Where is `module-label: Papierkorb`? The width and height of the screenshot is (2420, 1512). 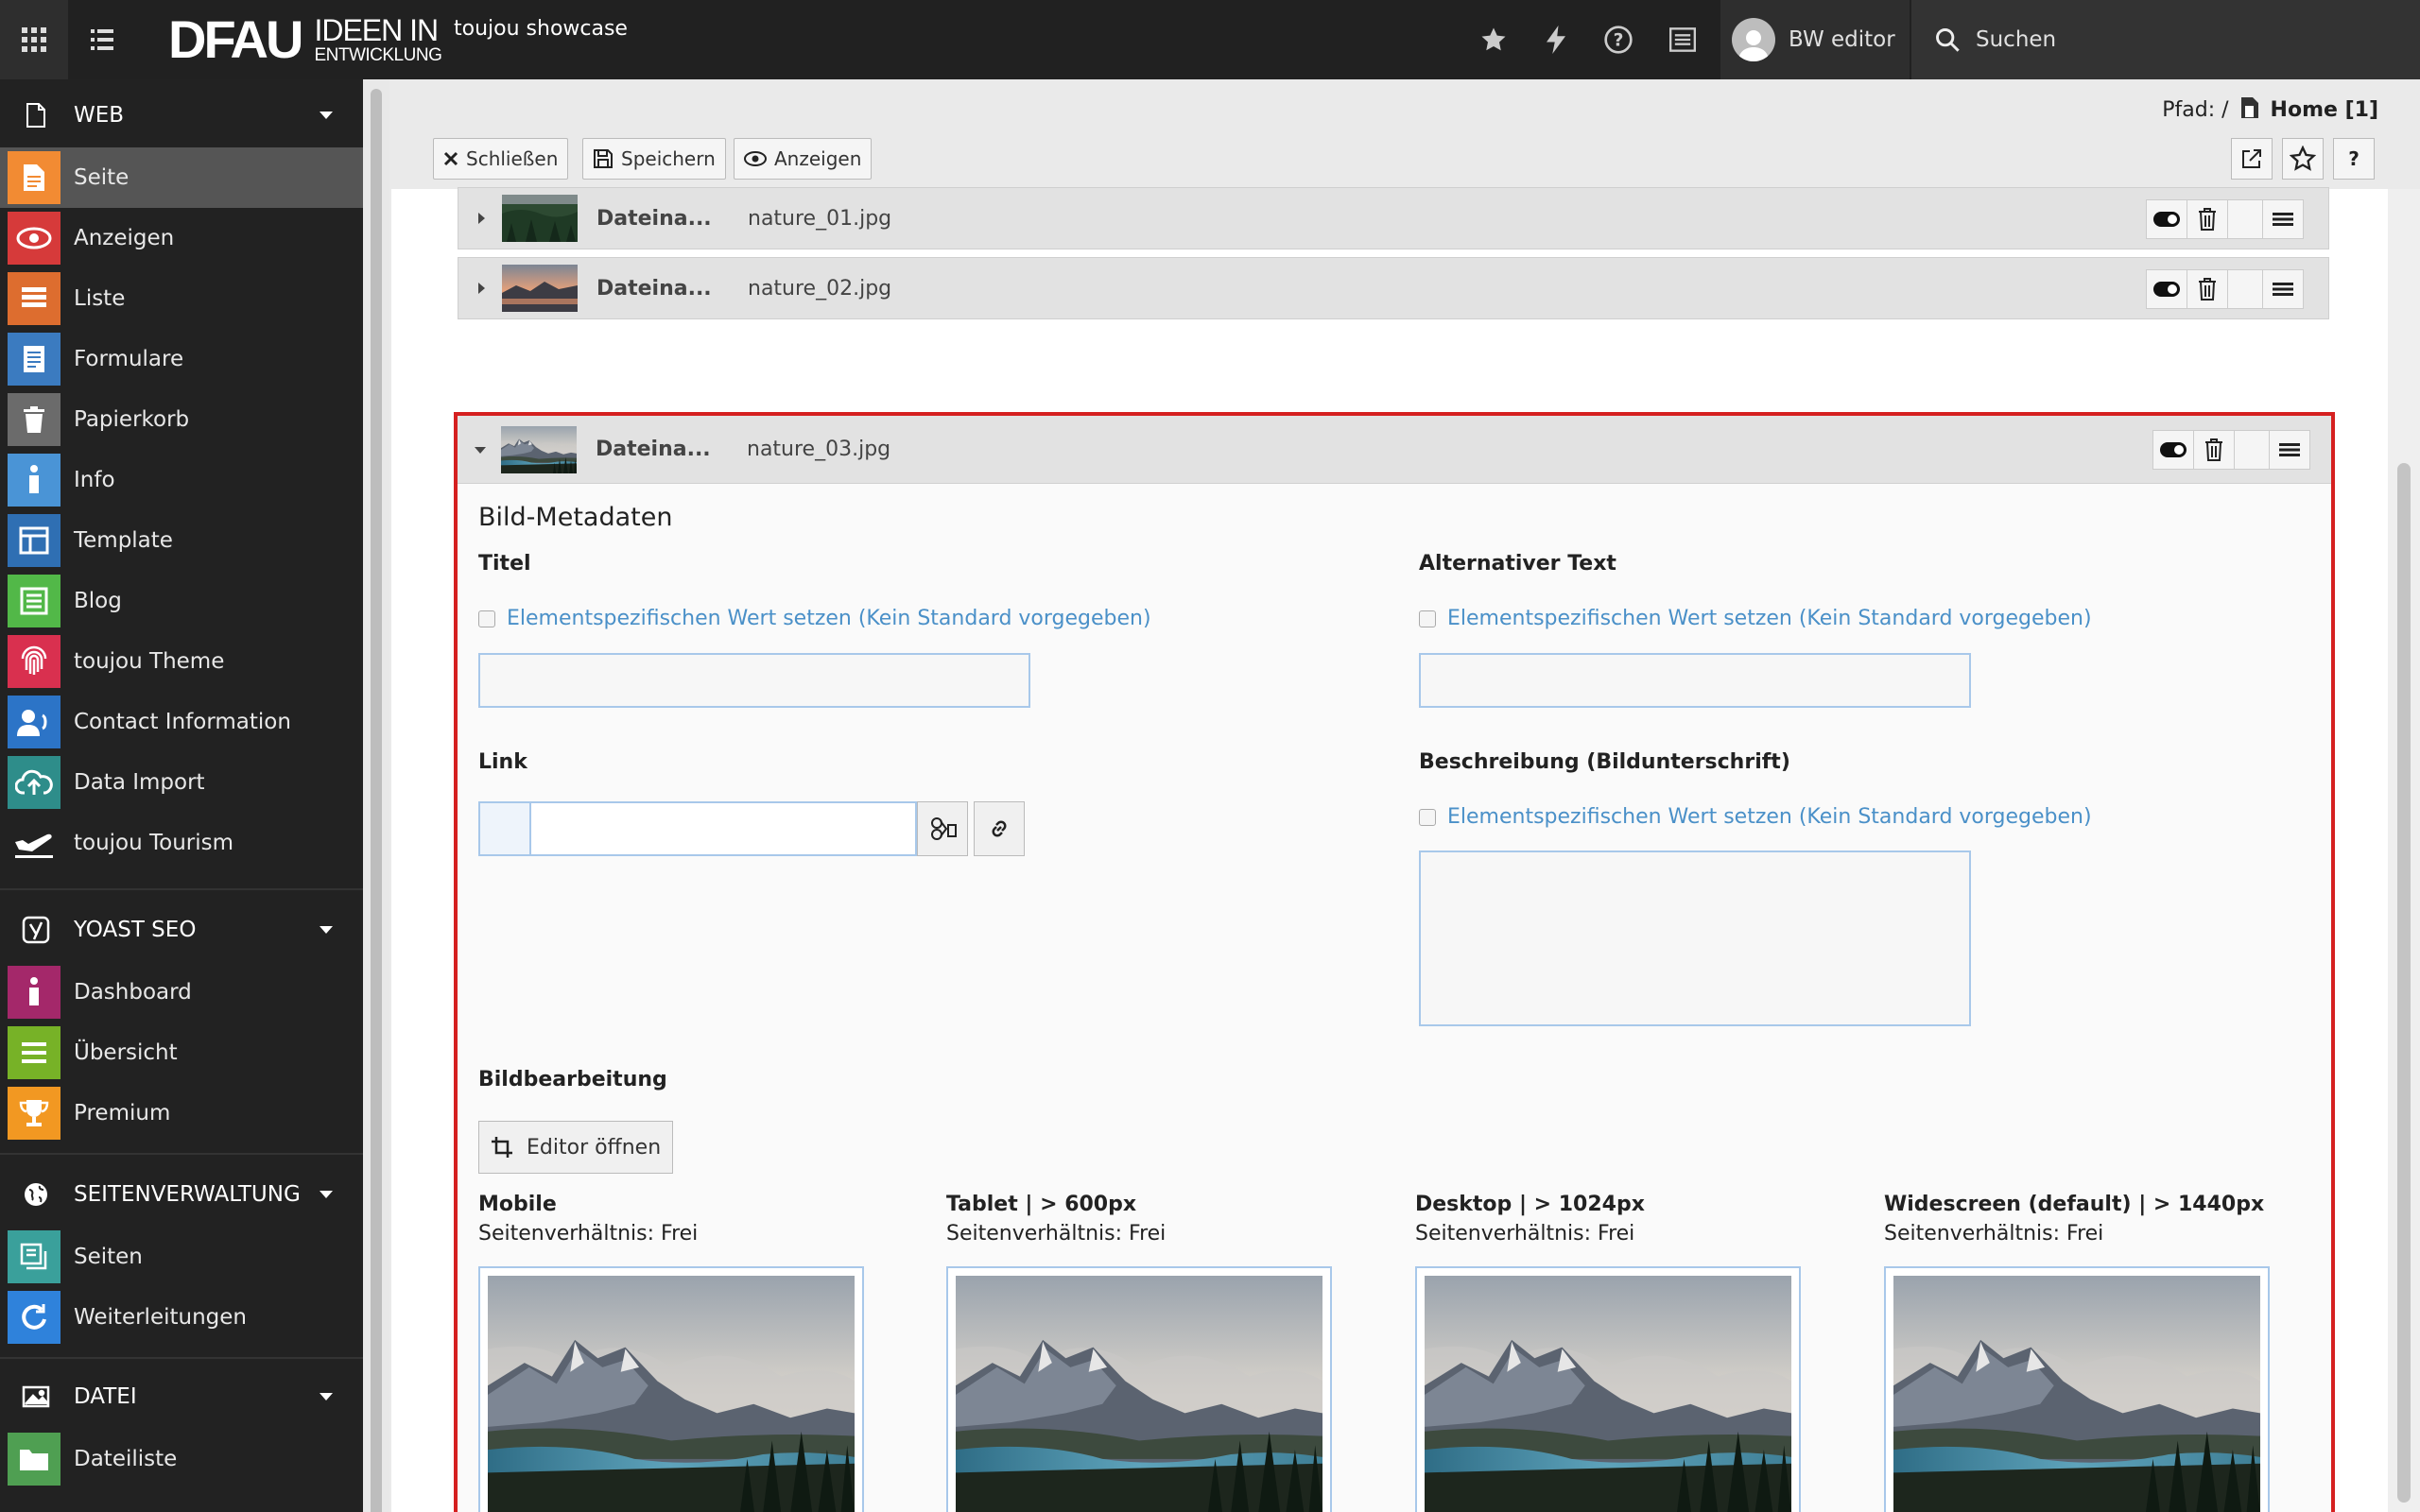 module-label: Papierkorb is located at coordinates (132, 419).